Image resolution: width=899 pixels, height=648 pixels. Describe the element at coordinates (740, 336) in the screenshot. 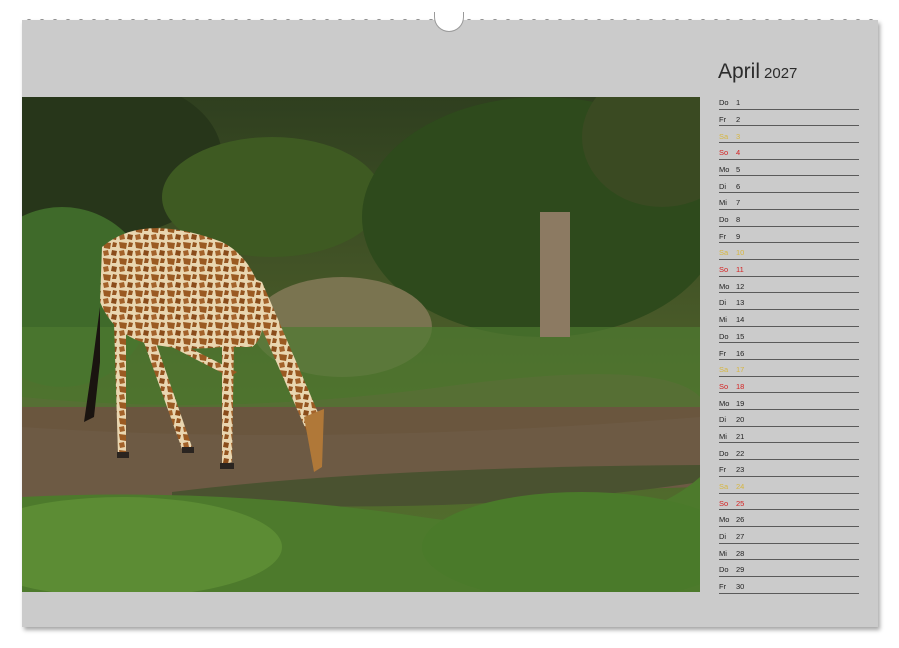

I see `day-number: 15` at that location.